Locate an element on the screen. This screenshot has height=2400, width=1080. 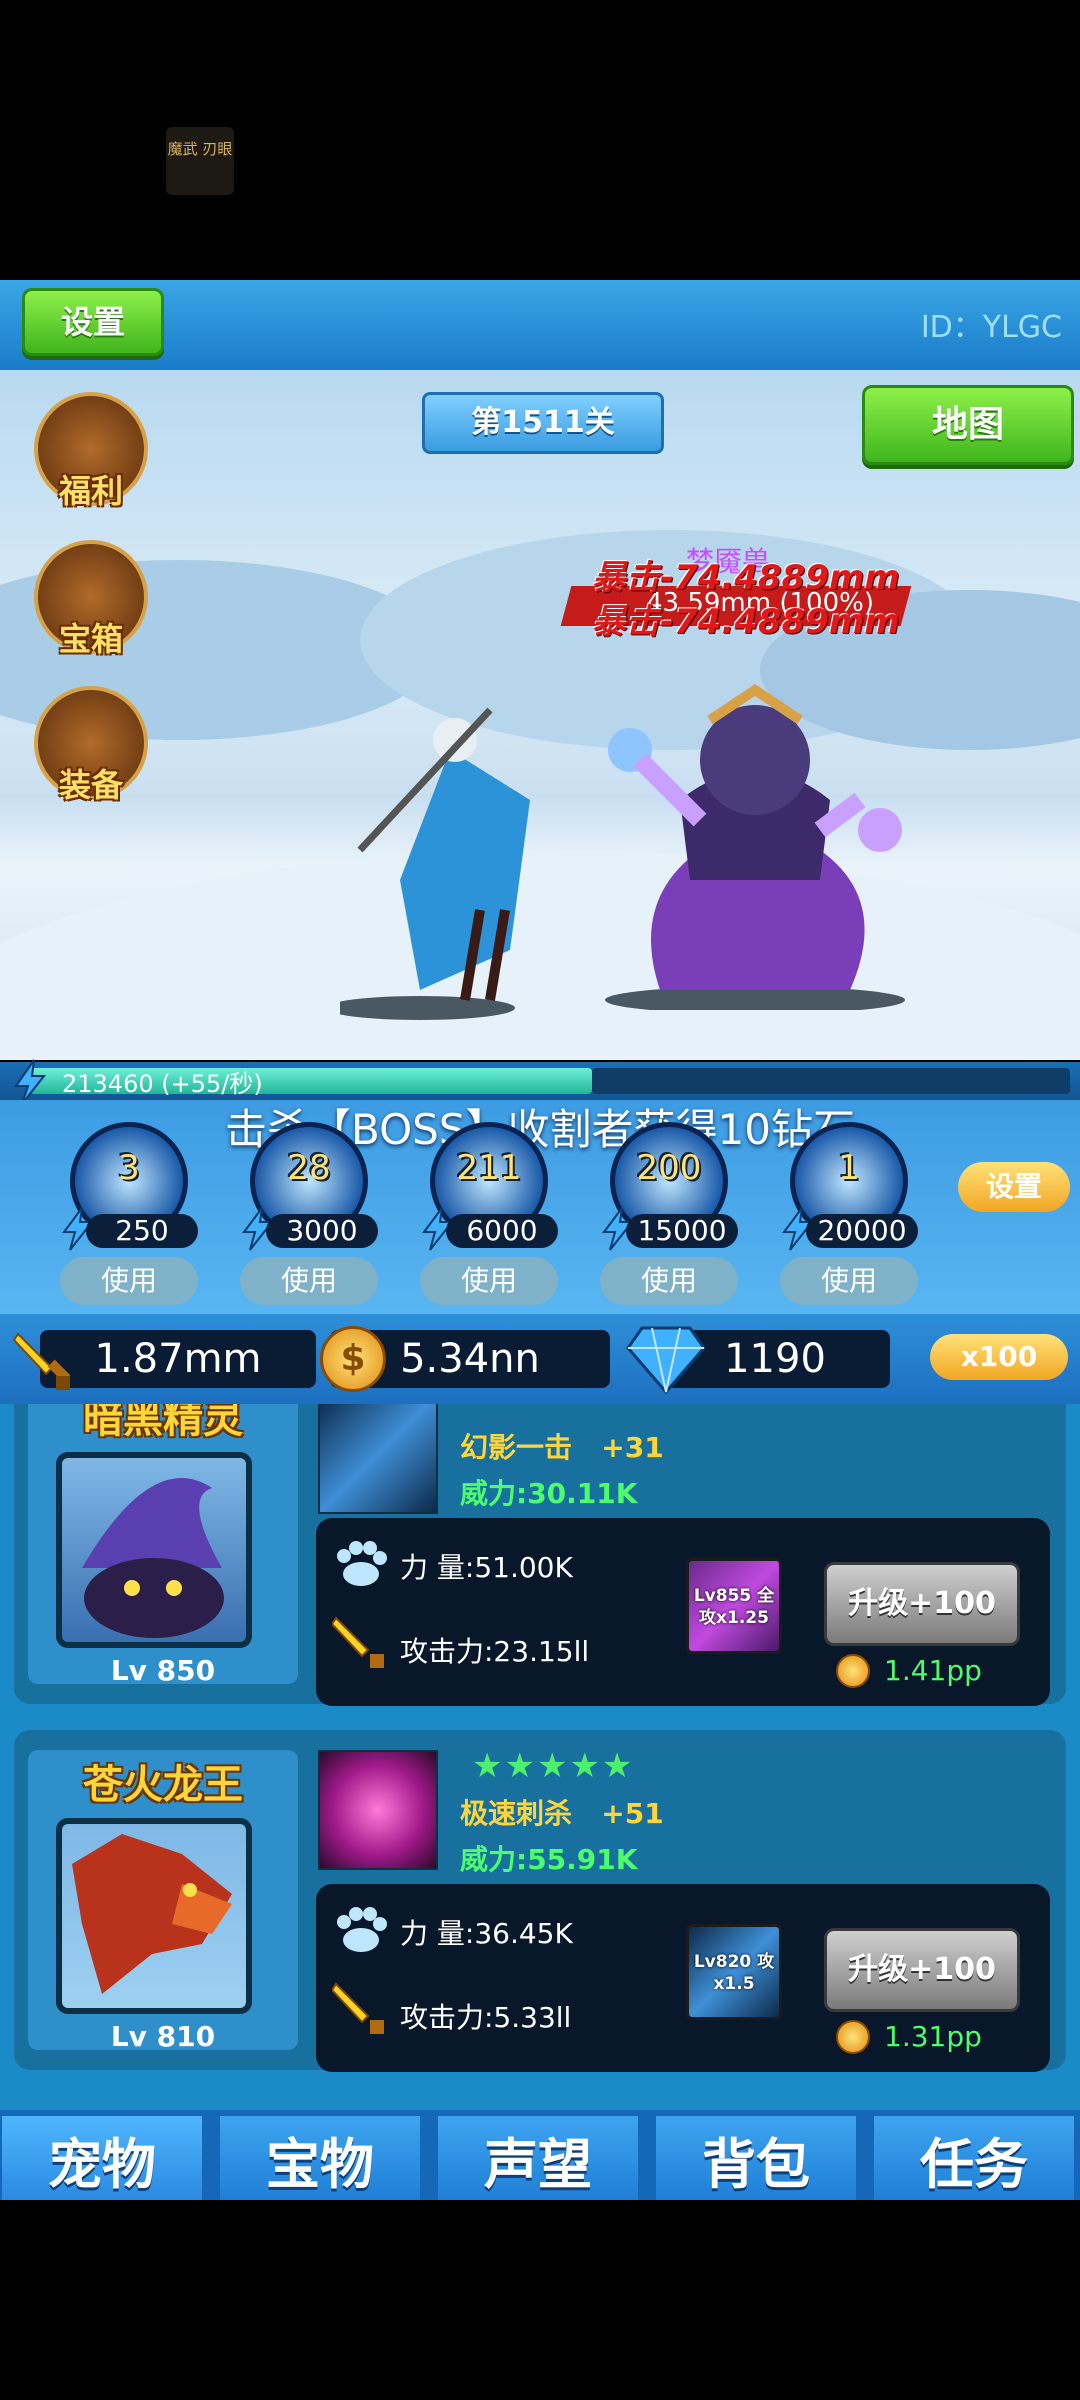
pet-skill-bonus: +31 is located at coordinates (632, 1447).